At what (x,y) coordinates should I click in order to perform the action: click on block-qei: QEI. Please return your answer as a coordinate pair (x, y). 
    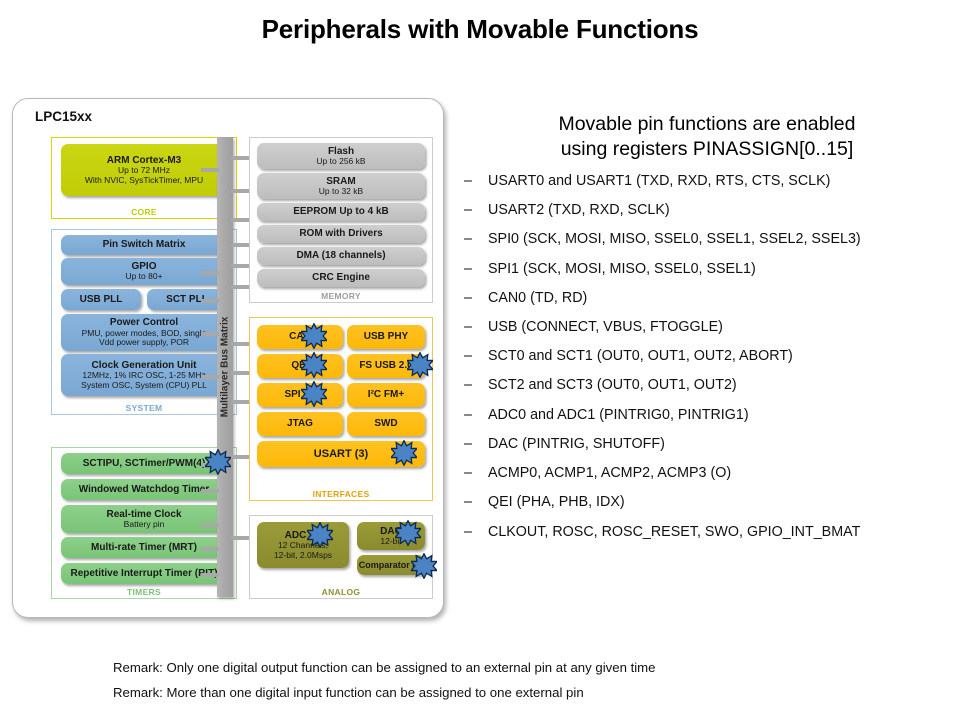
    Looking at the image, I should click on (300, 366).